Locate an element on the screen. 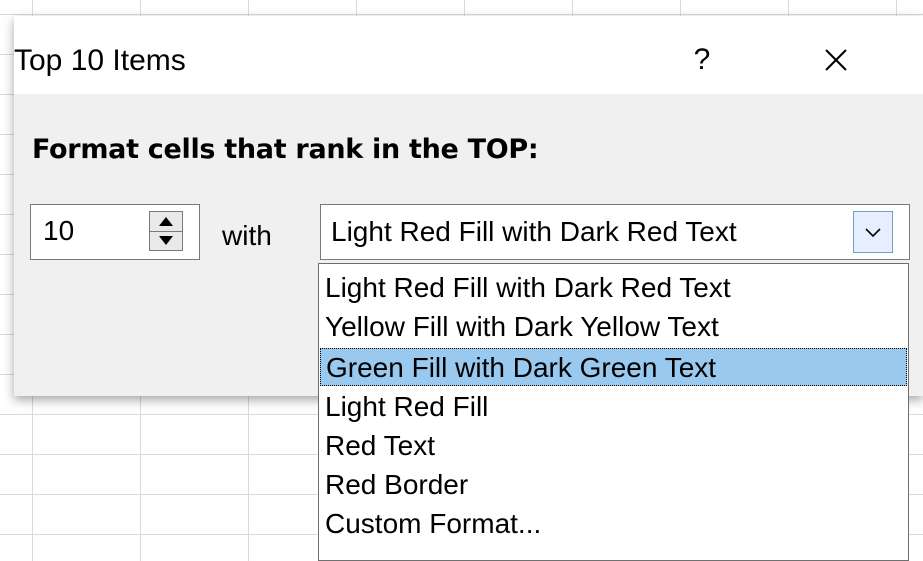  rank-count-spinner: 10 is located at coordinates (115, 232).